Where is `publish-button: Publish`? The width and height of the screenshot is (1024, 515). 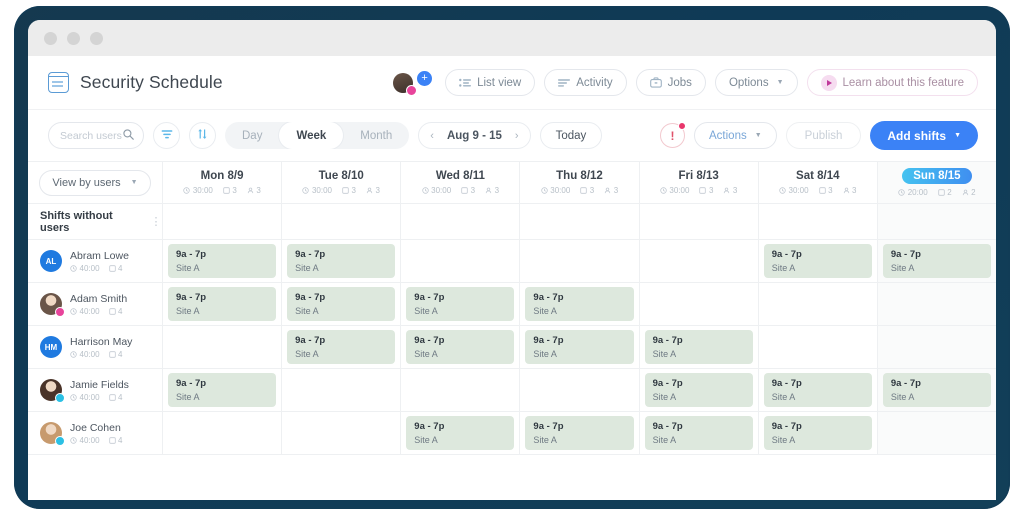
publish-button: Publish is located at coordinates (823, 135).